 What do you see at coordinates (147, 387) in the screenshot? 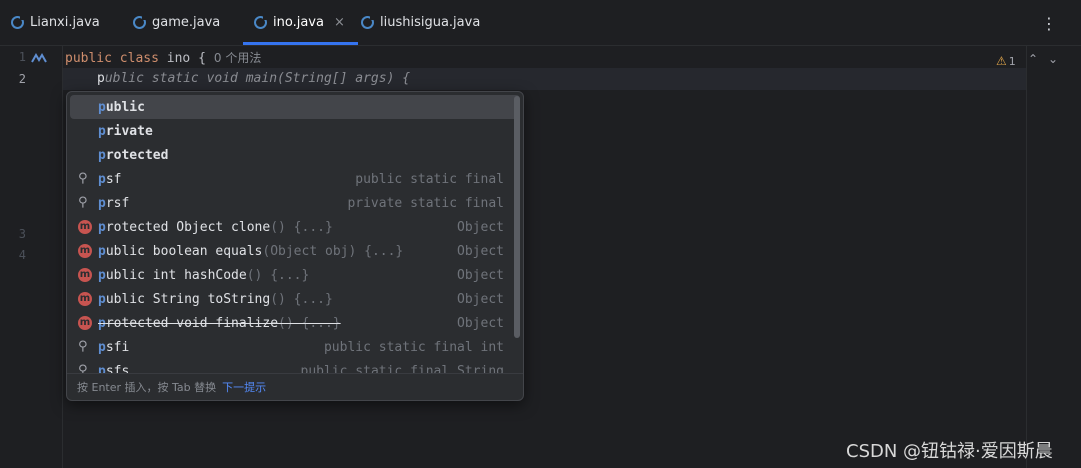
I see `completion-hint: 按 Enter 插入，按 Tab 替换` at bounding box center [147, 387].